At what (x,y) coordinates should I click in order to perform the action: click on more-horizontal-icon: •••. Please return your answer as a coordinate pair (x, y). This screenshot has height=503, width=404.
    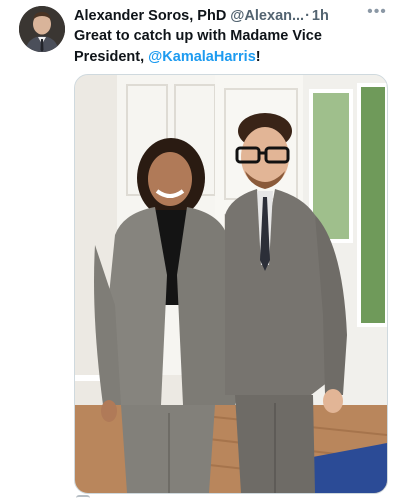
    Looking at the image, I should click on (377, 11).